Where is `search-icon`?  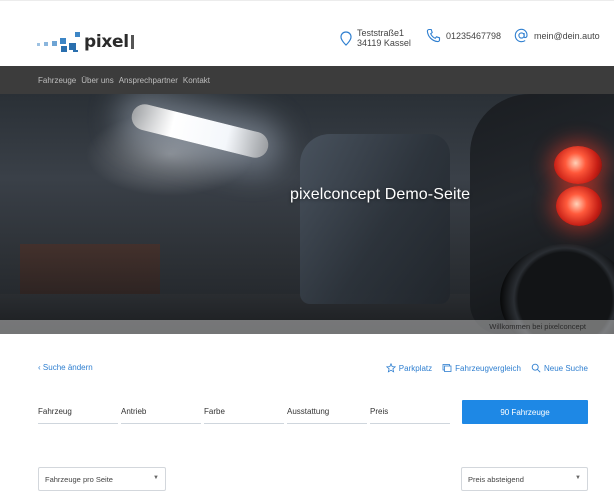
search-icon is located at coordinates (536, 368).